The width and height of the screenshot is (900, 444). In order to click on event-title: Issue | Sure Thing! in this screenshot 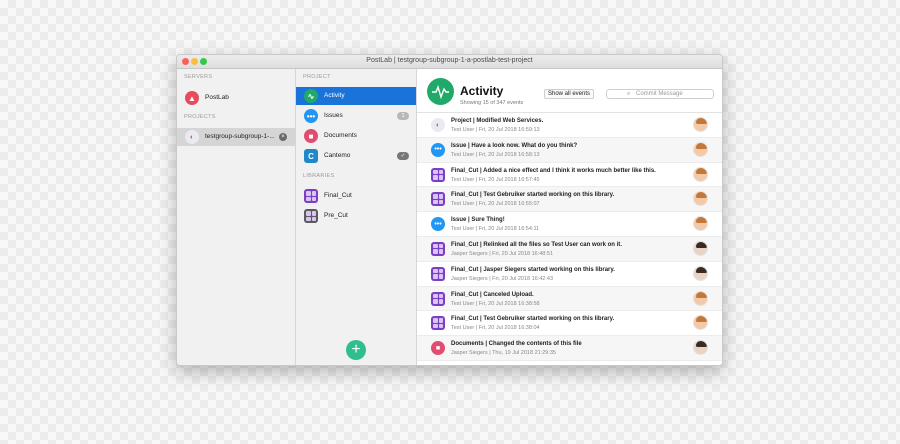, I will do `click(478, 220)`.